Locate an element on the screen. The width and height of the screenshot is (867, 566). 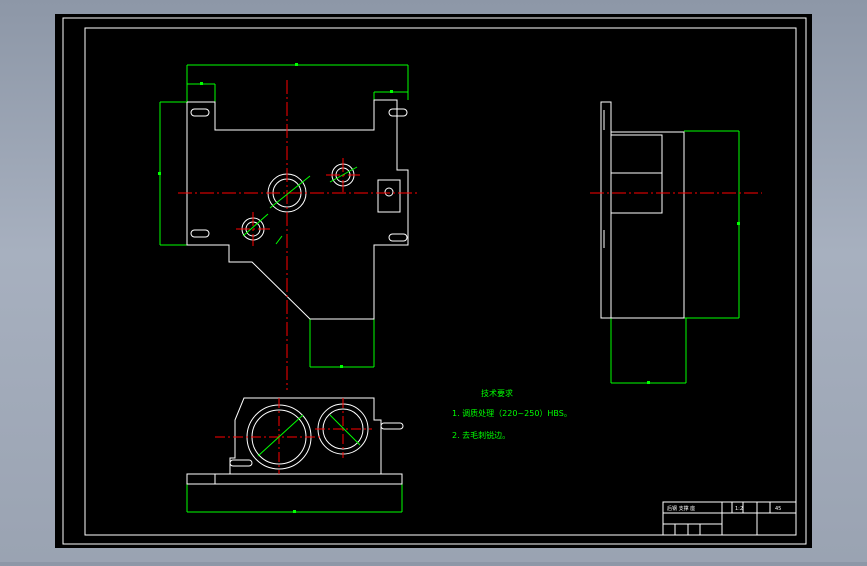
tech-req-title: 技术要求 is located at coordinates (497, 393).